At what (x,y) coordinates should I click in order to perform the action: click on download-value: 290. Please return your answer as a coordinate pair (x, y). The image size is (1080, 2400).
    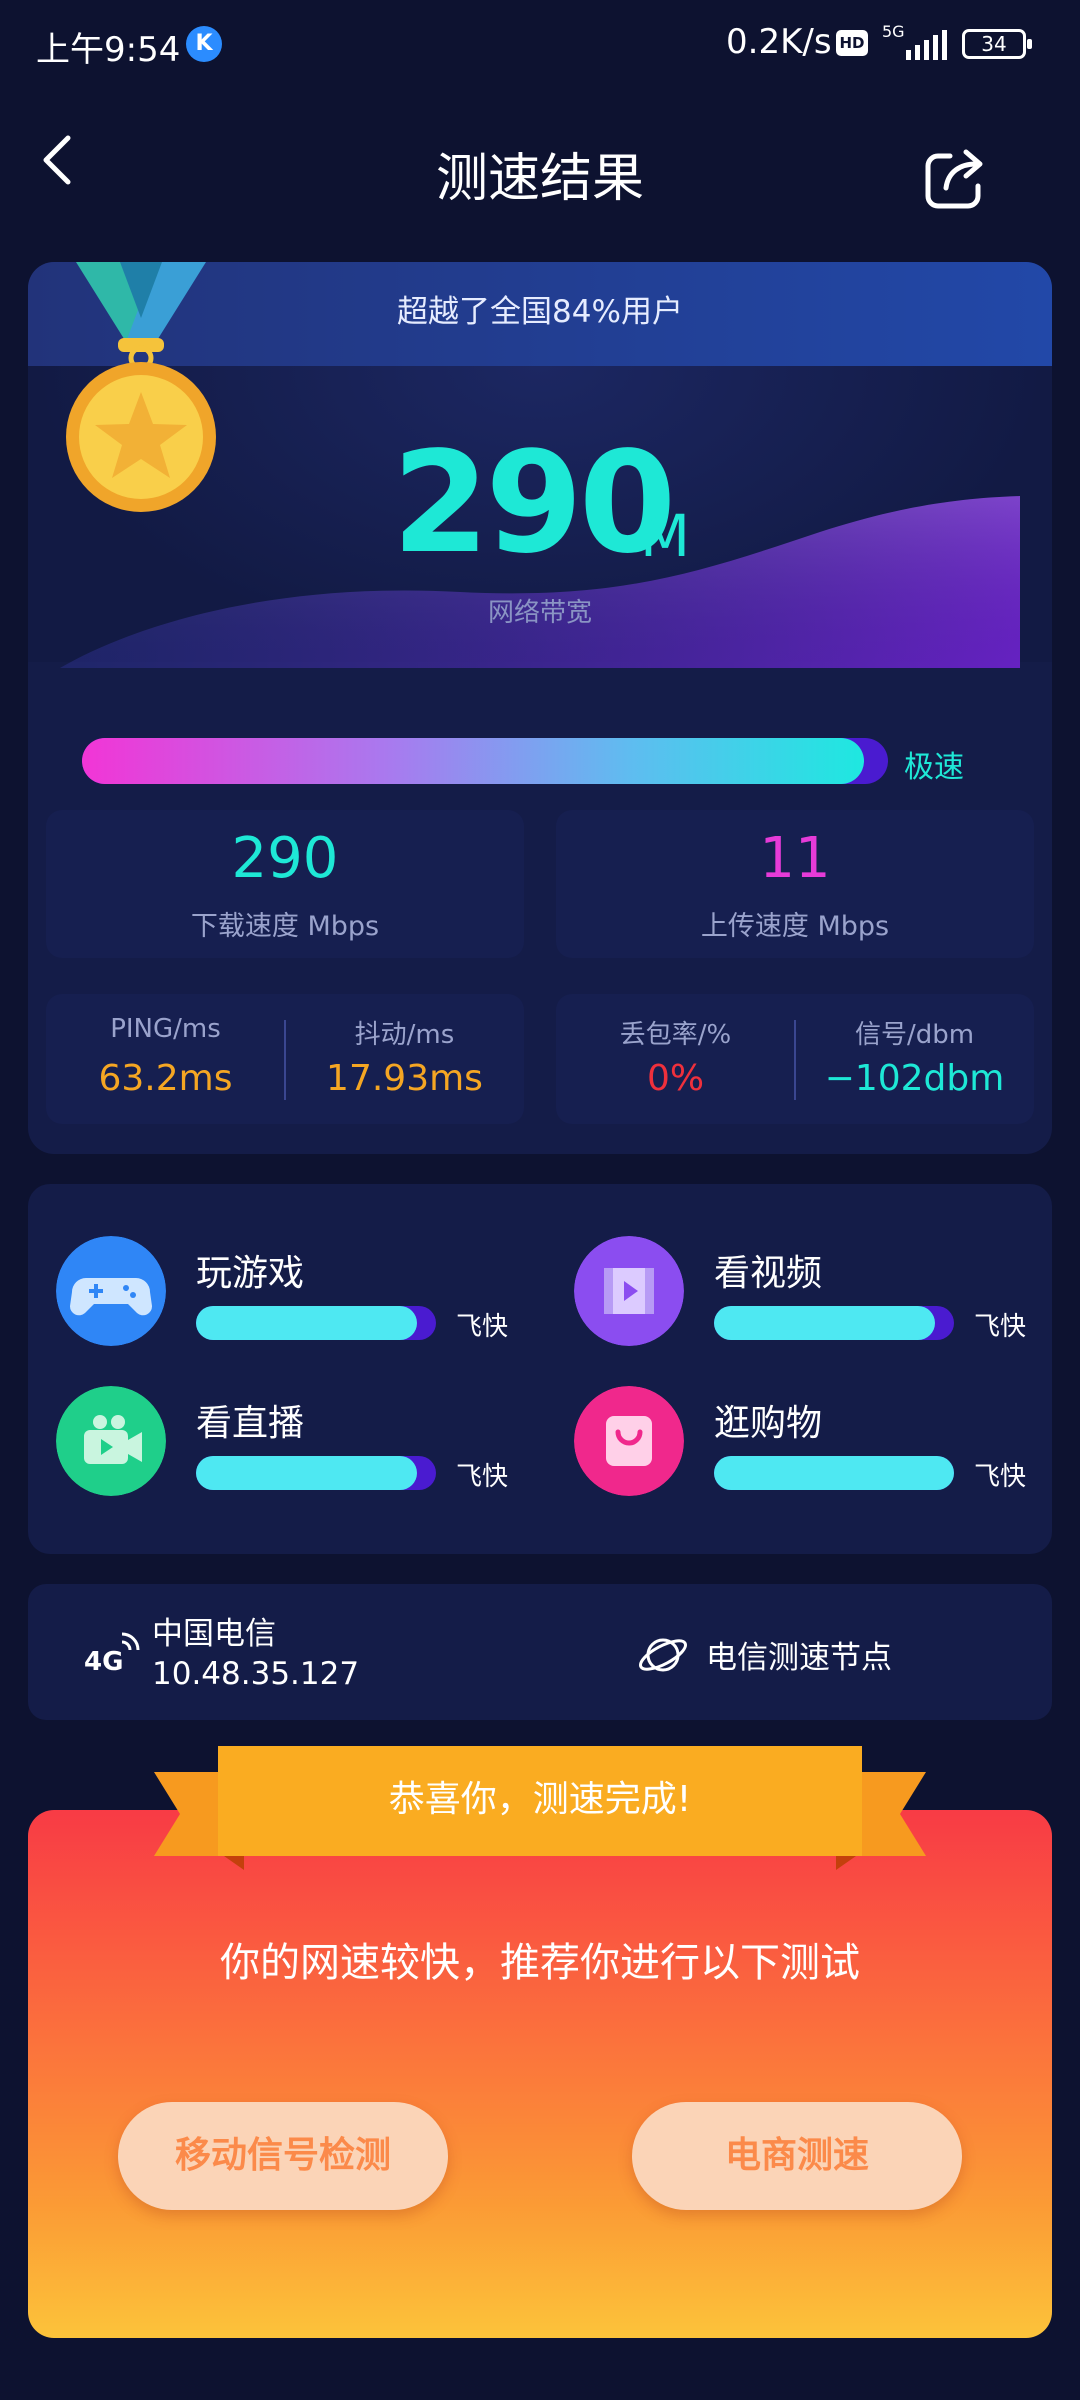
    Looking at the image, I should click on (285, 858).